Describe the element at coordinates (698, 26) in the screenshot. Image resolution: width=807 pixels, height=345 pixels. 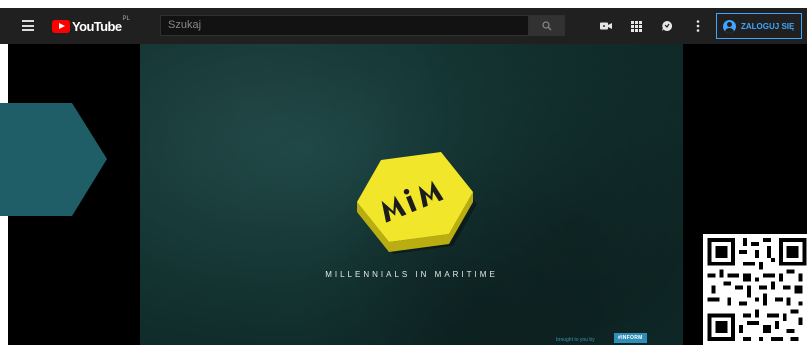
I see `more-vert-icon` at that location.